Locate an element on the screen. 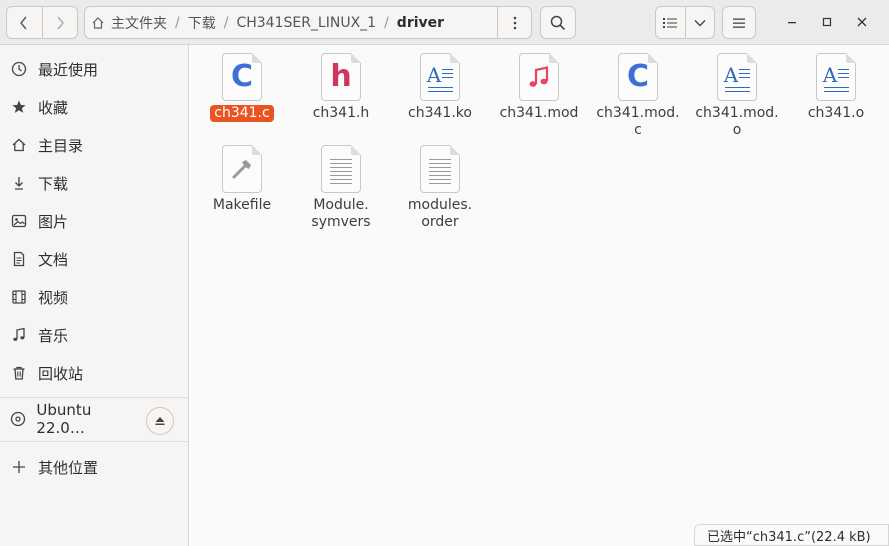 The width and height of the screenshot is (889, 546). sidebar-item-videos: 视频 is located at coordinates (94, 297).